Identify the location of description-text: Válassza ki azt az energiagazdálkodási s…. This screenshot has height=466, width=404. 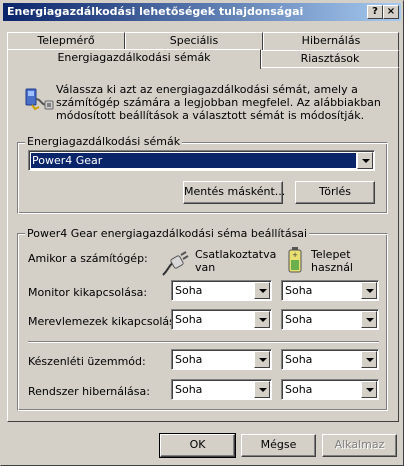
(218, 102).